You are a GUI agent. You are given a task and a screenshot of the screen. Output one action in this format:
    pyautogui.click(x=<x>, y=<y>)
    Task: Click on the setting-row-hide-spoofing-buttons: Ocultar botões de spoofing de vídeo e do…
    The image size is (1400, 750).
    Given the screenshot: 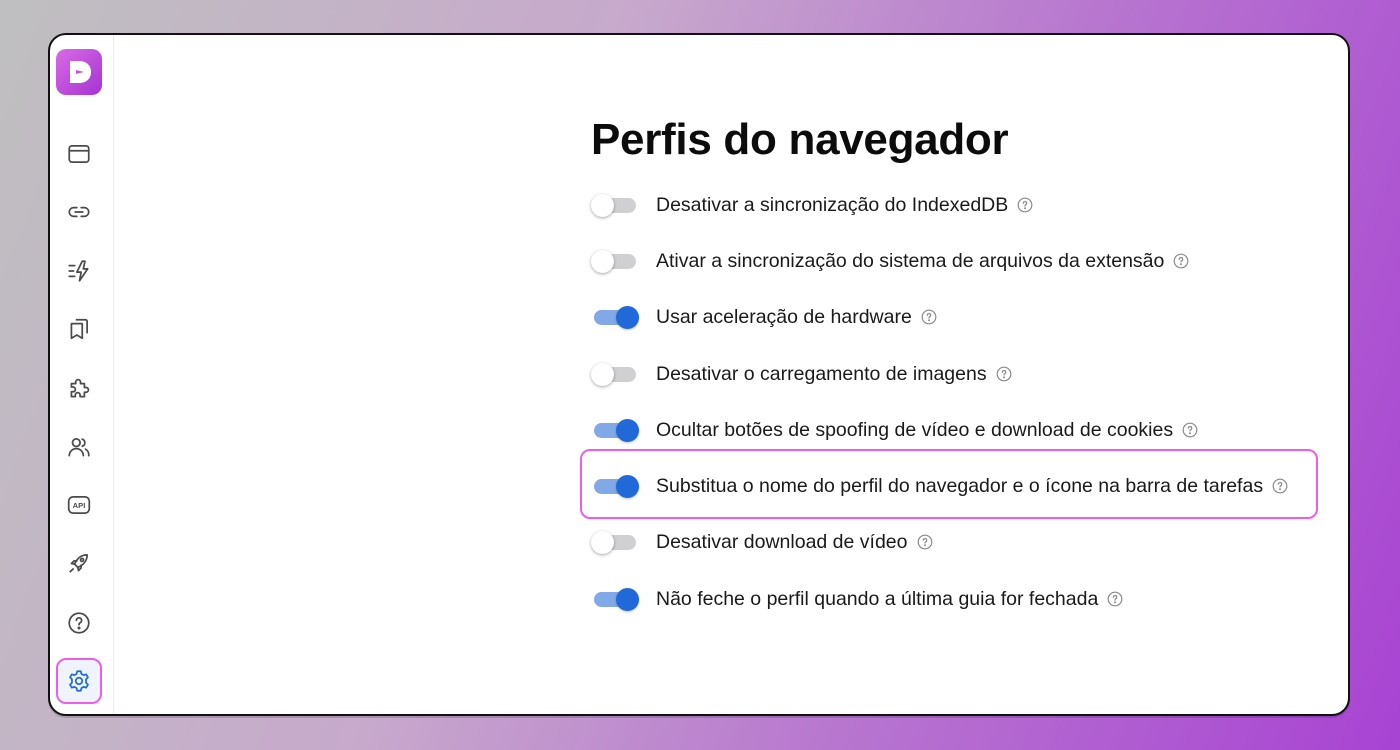 What is the action you would take?
    pyautogui.click(x=894, y=430)
    